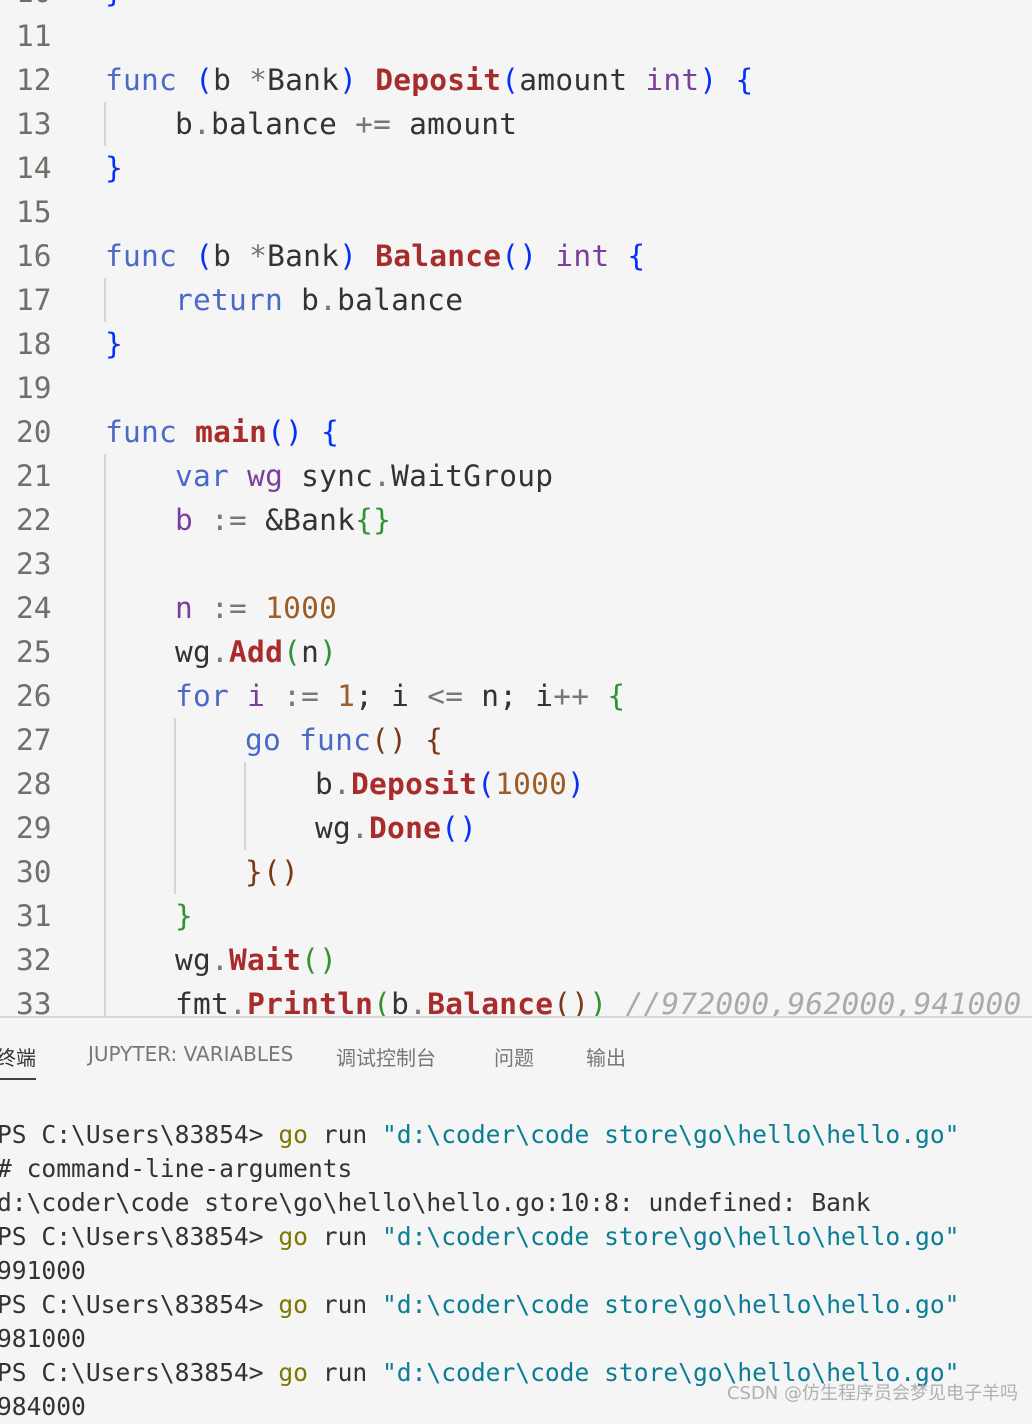  I want to click on code-token: }(), so click(272, 872).